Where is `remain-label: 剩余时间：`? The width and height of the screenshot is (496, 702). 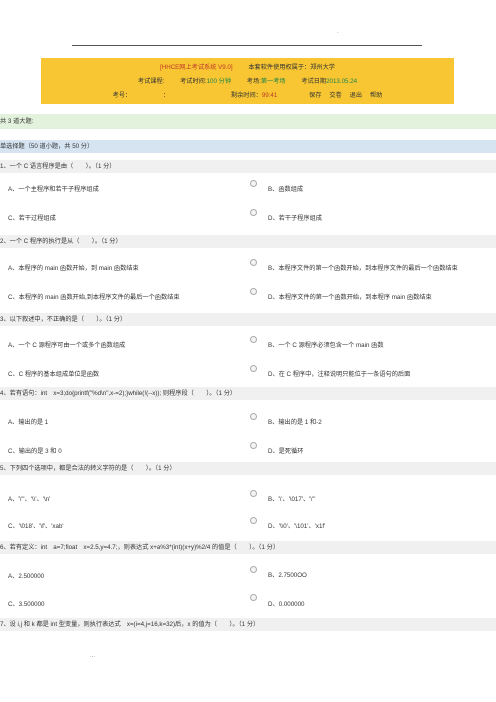 remain-label: 剩余时间： is located at coordinates (246, 95).